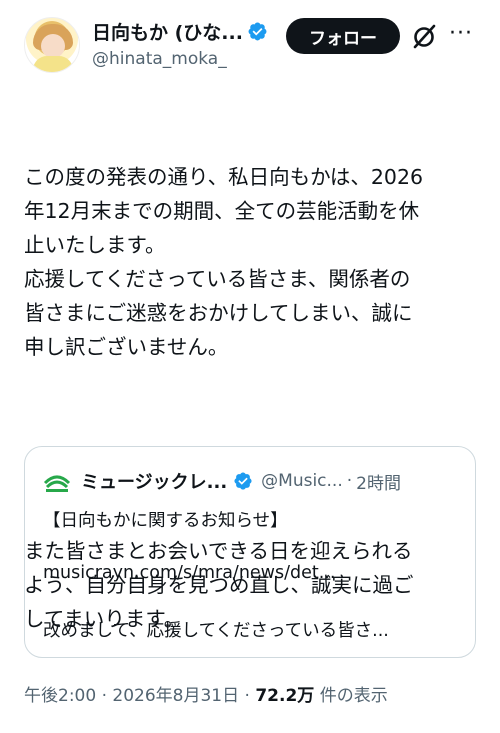 This screenshot has height=733, width=500. What do you see at coordinates (60, 696) in the screenshot?
I see `tweet-time: 午後2:00` at bounding box center [60, 696].